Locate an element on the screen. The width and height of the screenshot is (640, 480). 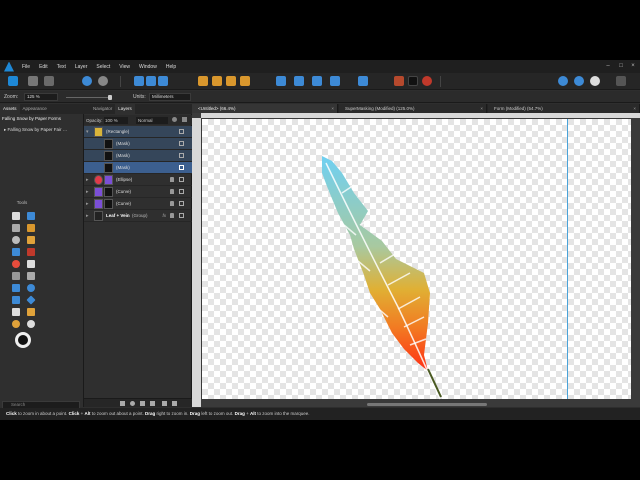
trash-icon is located at coordinates (174, 403).